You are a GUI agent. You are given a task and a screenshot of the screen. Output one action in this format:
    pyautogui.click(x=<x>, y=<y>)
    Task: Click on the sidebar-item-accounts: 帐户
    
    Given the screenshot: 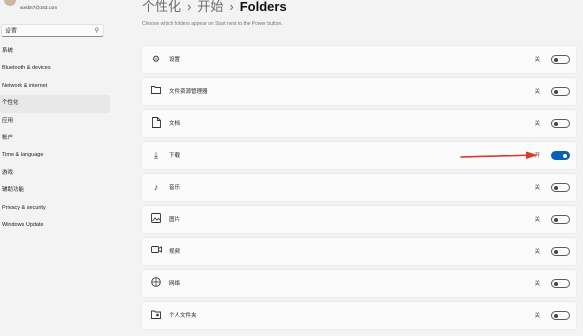 What is the action you would take?
    pyautogui.click(x=59, y=138)
    